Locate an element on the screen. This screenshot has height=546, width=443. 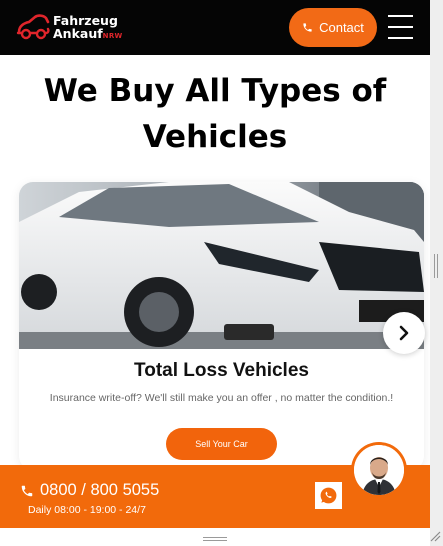
chevron-right-icon is located at coordinates (404, 333).